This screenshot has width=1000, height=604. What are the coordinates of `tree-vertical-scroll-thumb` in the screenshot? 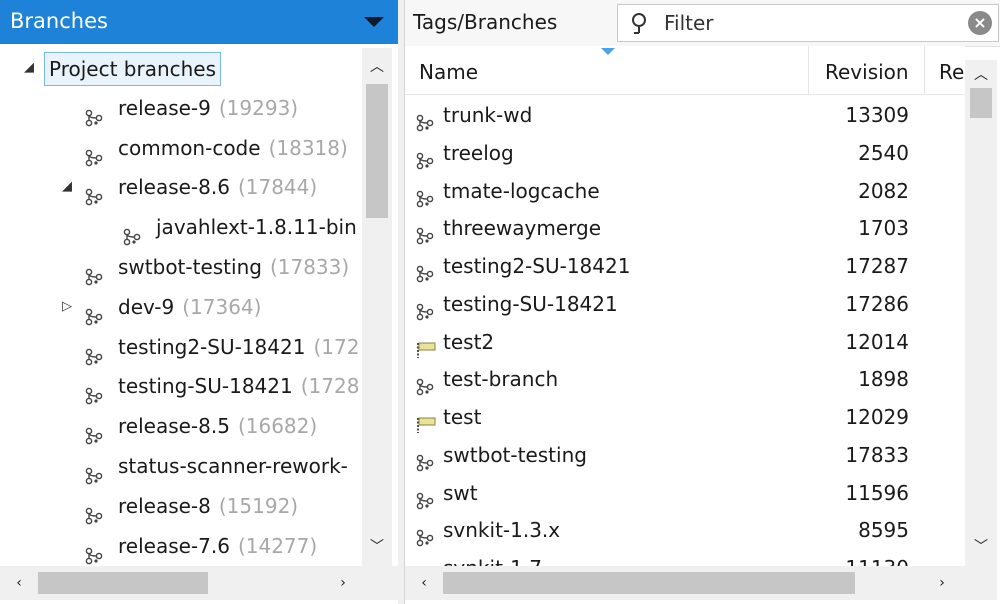 It's located at (377, 151).